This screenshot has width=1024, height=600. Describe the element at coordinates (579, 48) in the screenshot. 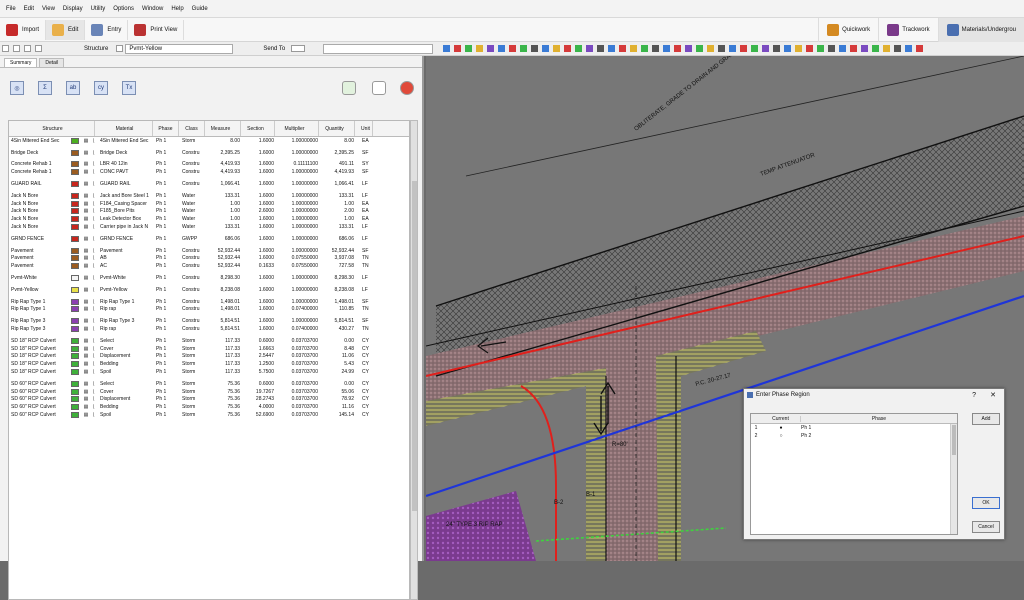

I see `cad-tool-13-icon` at that location.